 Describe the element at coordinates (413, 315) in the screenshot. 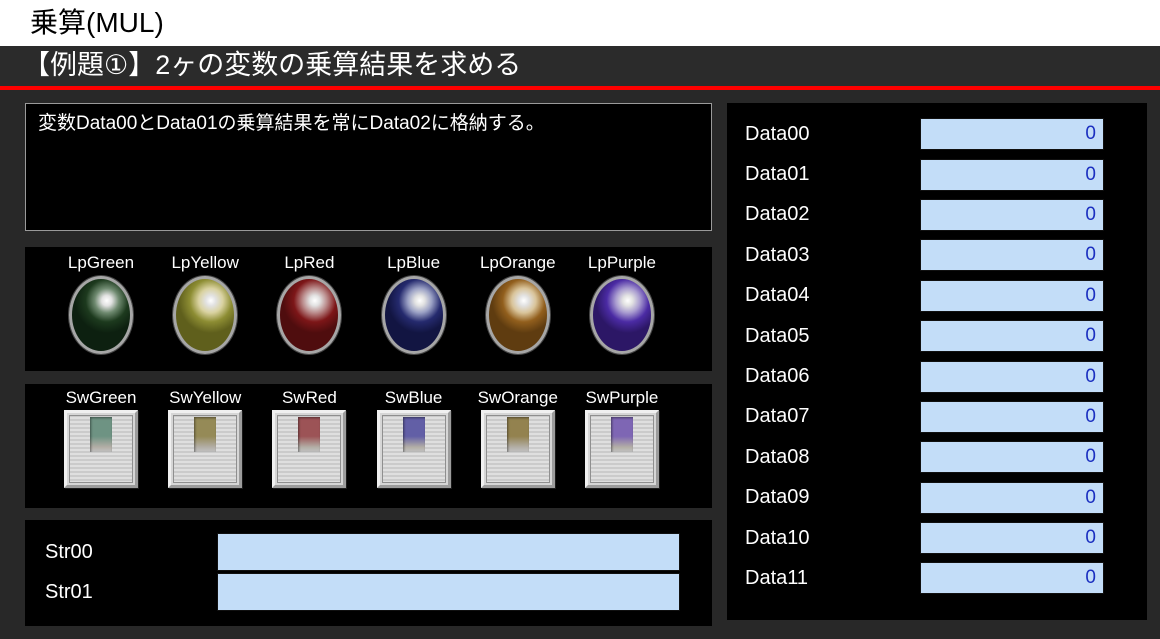

I see `lamp-blue-indicator` at that location.